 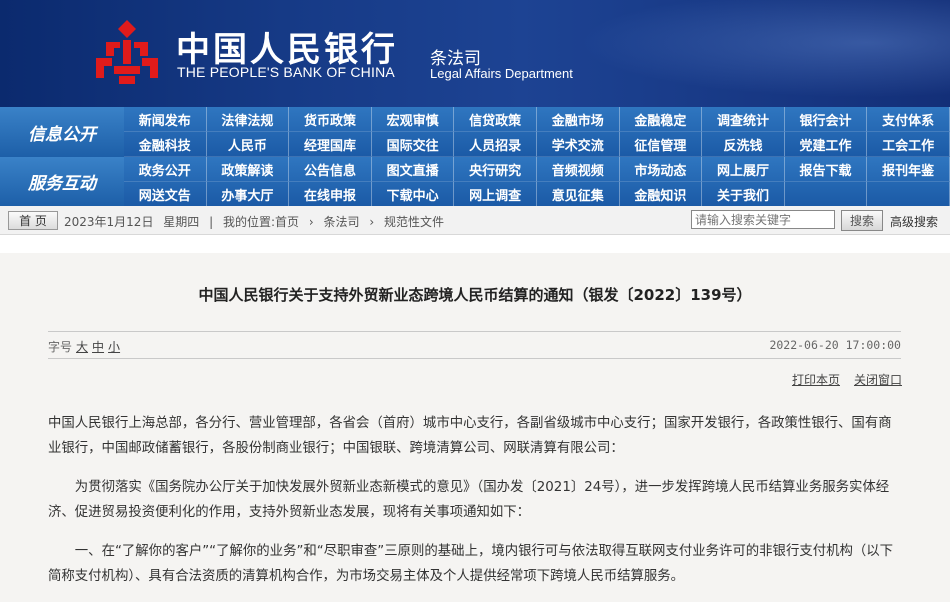 I want to click on nav-service-item: 图文直播, so click(x=413, y=169).